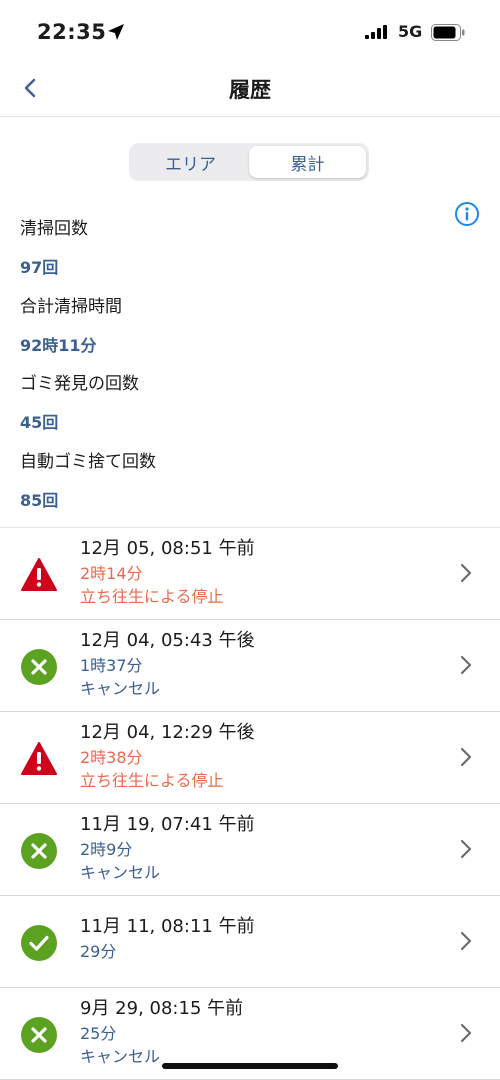 This screenshot has width=500, height=1080. I want to click on home-indicator, so click(250, 1066).